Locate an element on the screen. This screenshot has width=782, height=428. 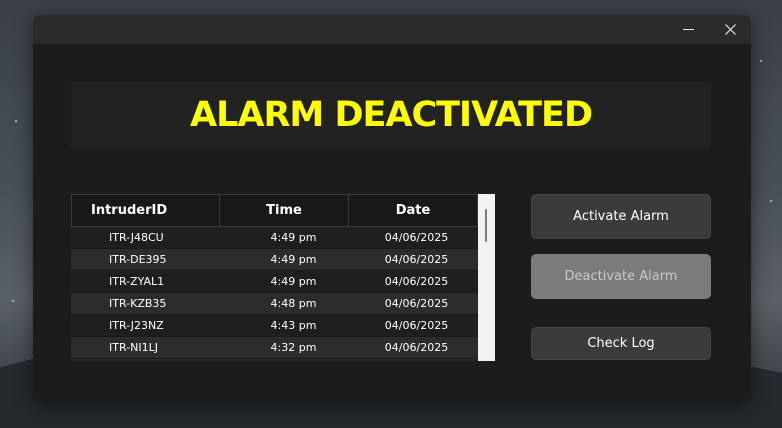
close-button is located at coordinates (730, 29).